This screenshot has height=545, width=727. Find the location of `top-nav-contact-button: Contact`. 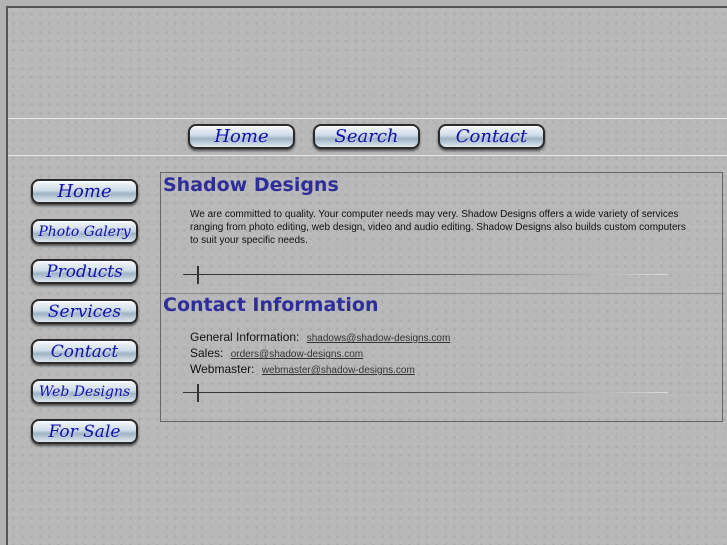

top-nav-contact-button: Contact is located at coordinates (491, 136).